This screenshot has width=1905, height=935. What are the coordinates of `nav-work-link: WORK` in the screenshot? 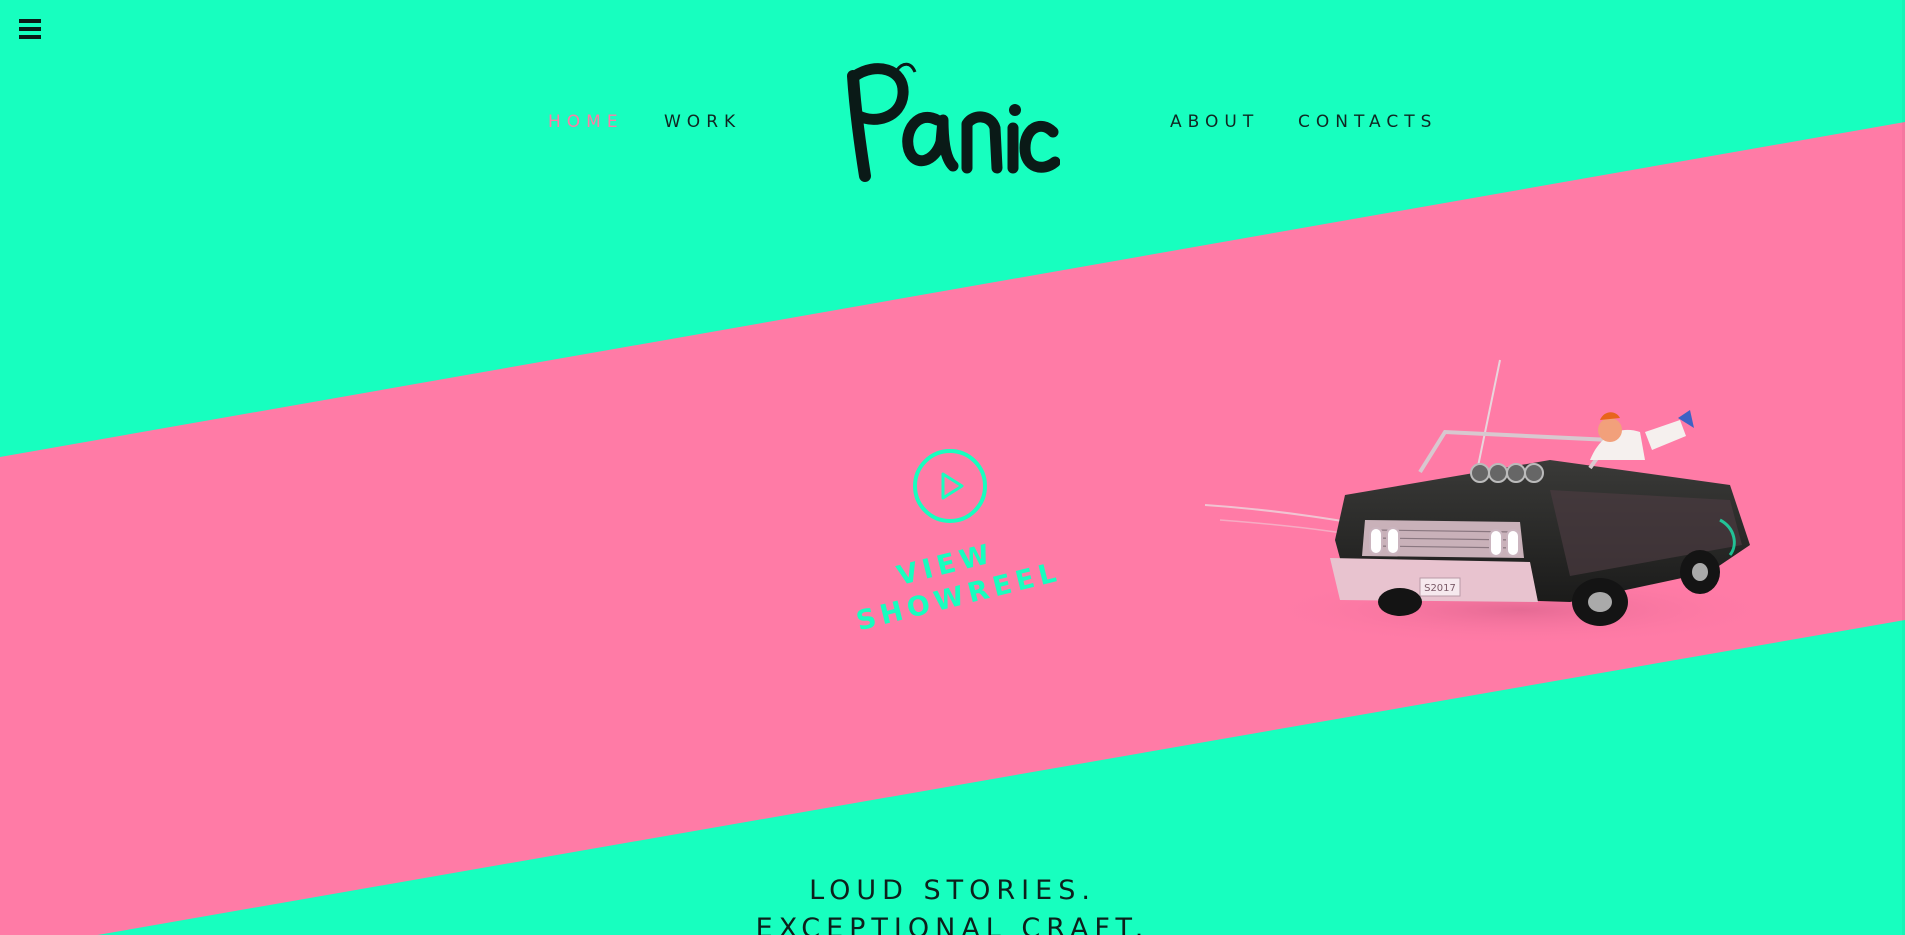 It's located at (702, 122).